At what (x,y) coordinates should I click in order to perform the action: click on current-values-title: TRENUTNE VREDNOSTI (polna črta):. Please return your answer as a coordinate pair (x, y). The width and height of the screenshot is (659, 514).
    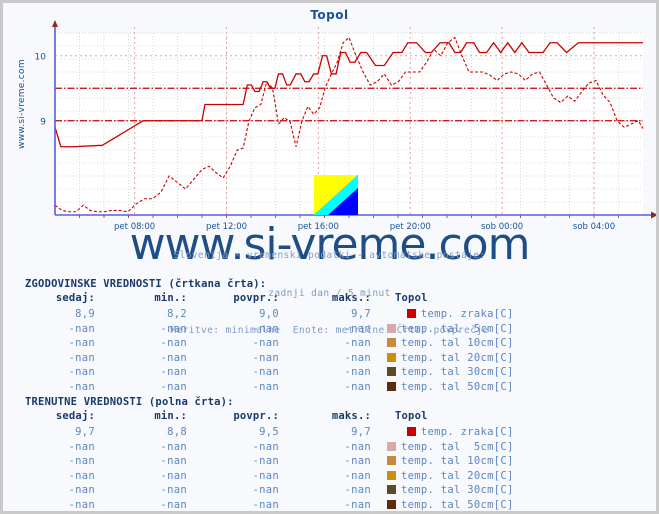
    Looking at the image, I should click on (129, 402).